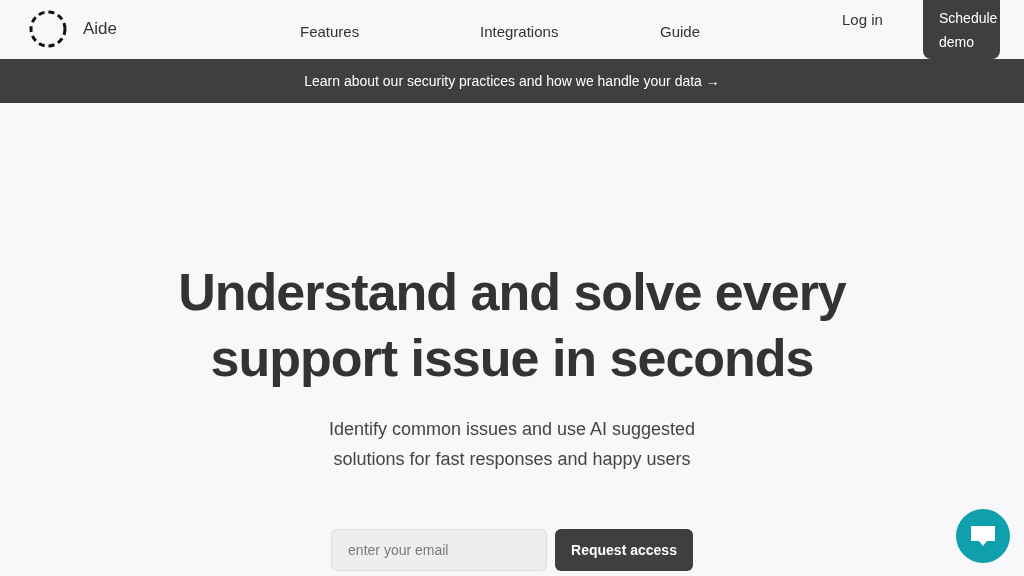  I want to click on logo-icon, so click(48, 29).